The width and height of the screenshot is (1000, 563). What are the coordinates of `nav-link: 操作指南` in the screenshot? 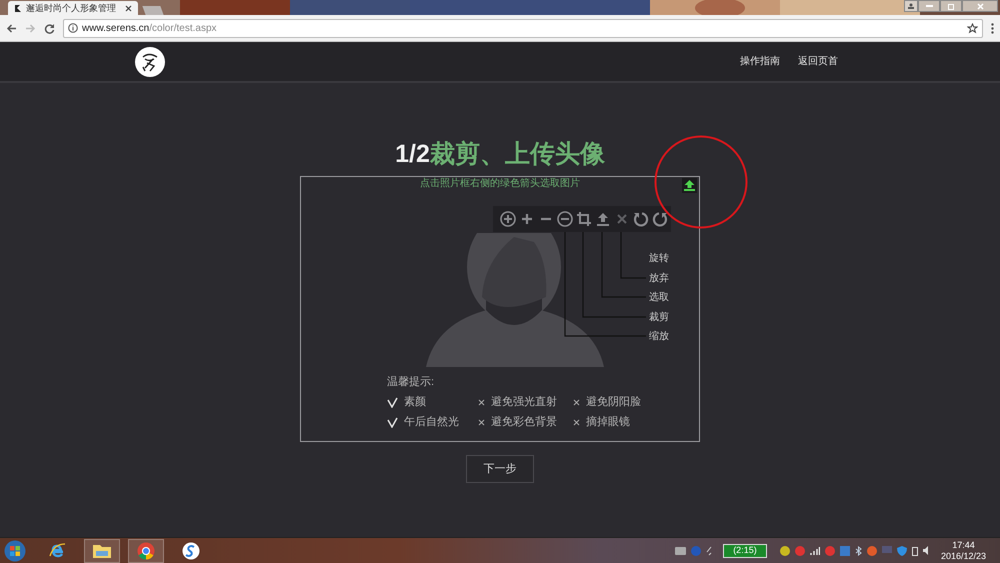 It's located at (760, 61).